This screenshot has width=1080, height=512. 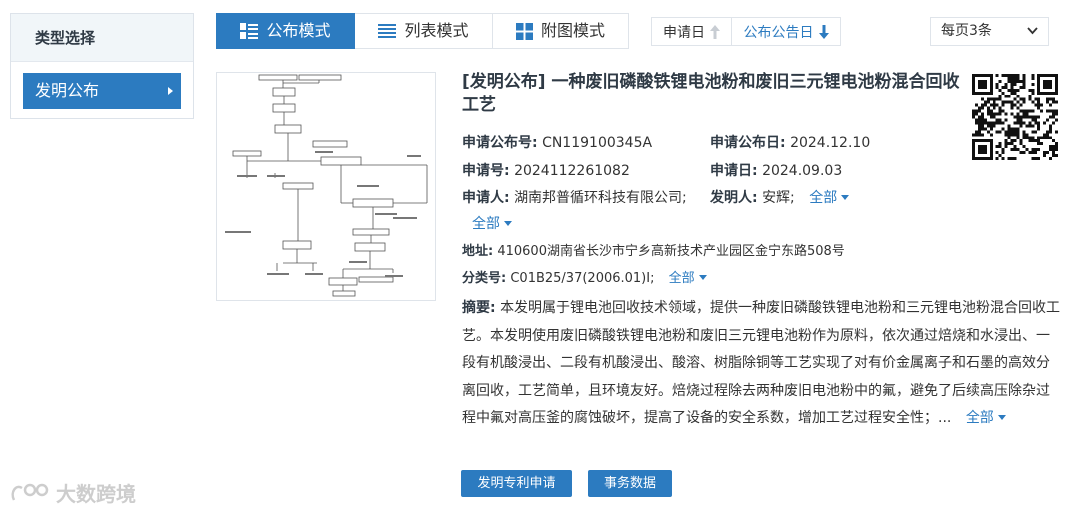 What do you see at coordinates (572, 30) in the screenshot?
I see `tab-label: 附图模式` at bounding box center [572, 30].